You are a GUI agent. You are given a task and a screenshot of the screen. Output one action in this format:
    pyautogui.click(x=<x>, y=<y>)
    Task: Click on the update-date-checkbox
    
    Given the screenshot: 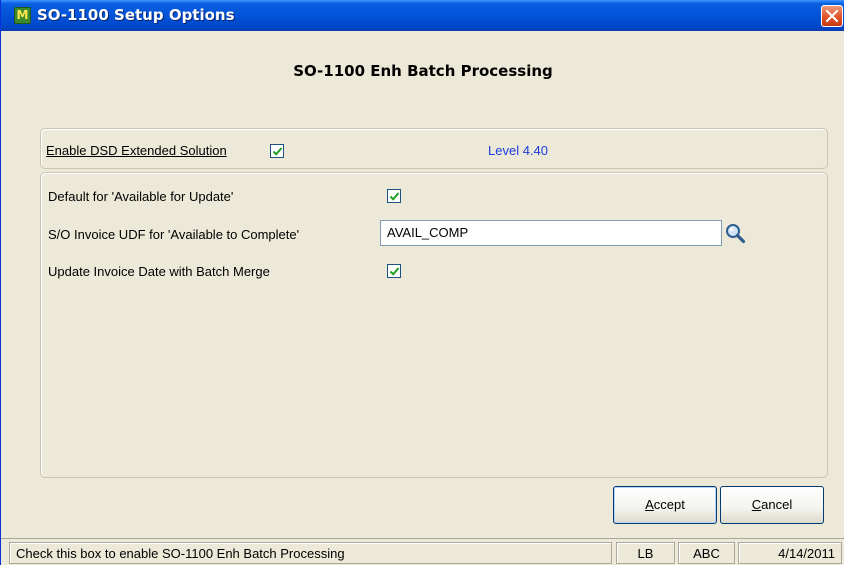 What is the action you would take?
    pyautogui.click(x=394, y=271)
    